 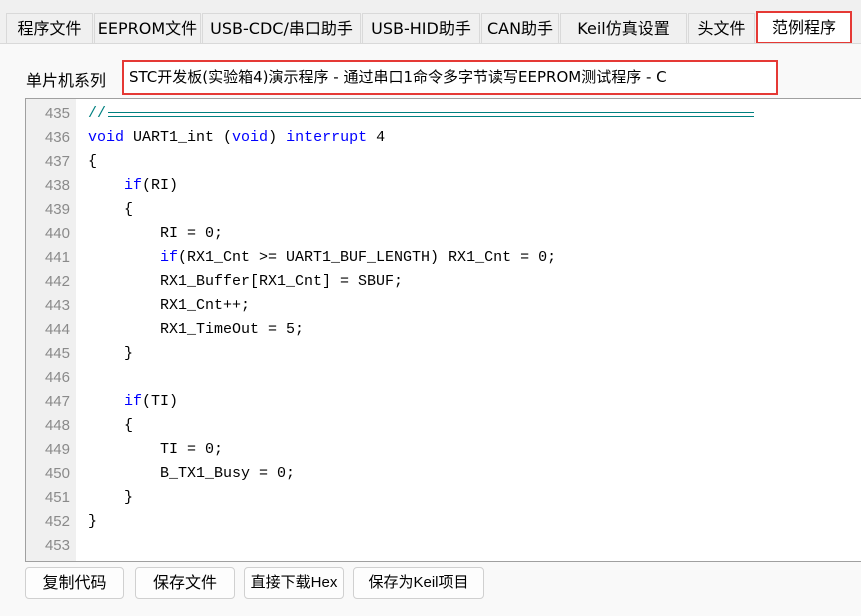 I want to click on code-token: RX1_Buffer[RX1_Cnt] = SBUF;, so click(x=282, y=281).